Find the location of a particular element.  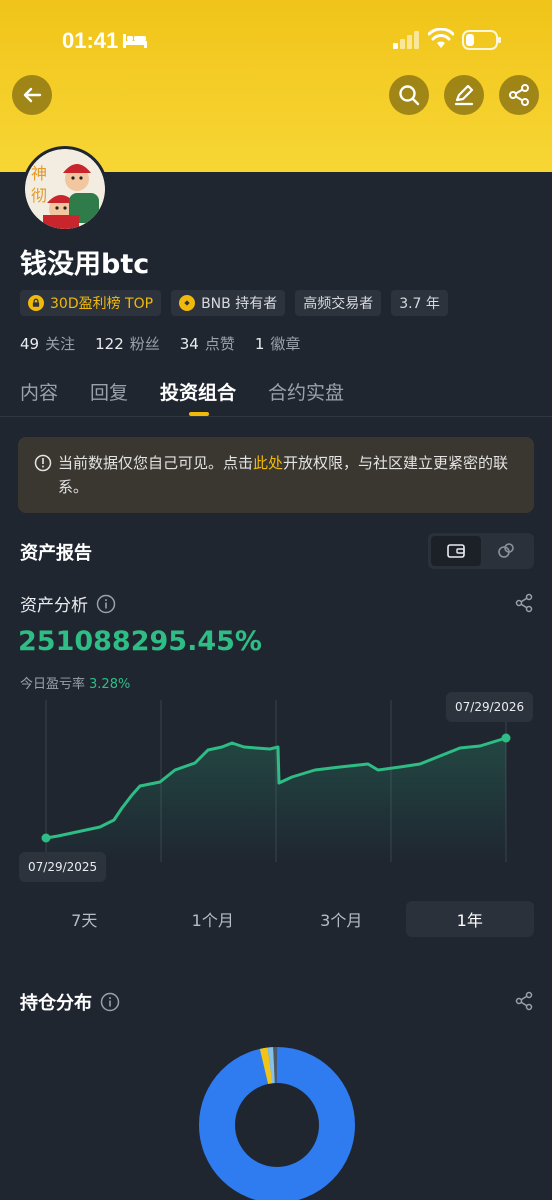

stat-followers: 122 粉丝 is located at coordinates (127, 343).